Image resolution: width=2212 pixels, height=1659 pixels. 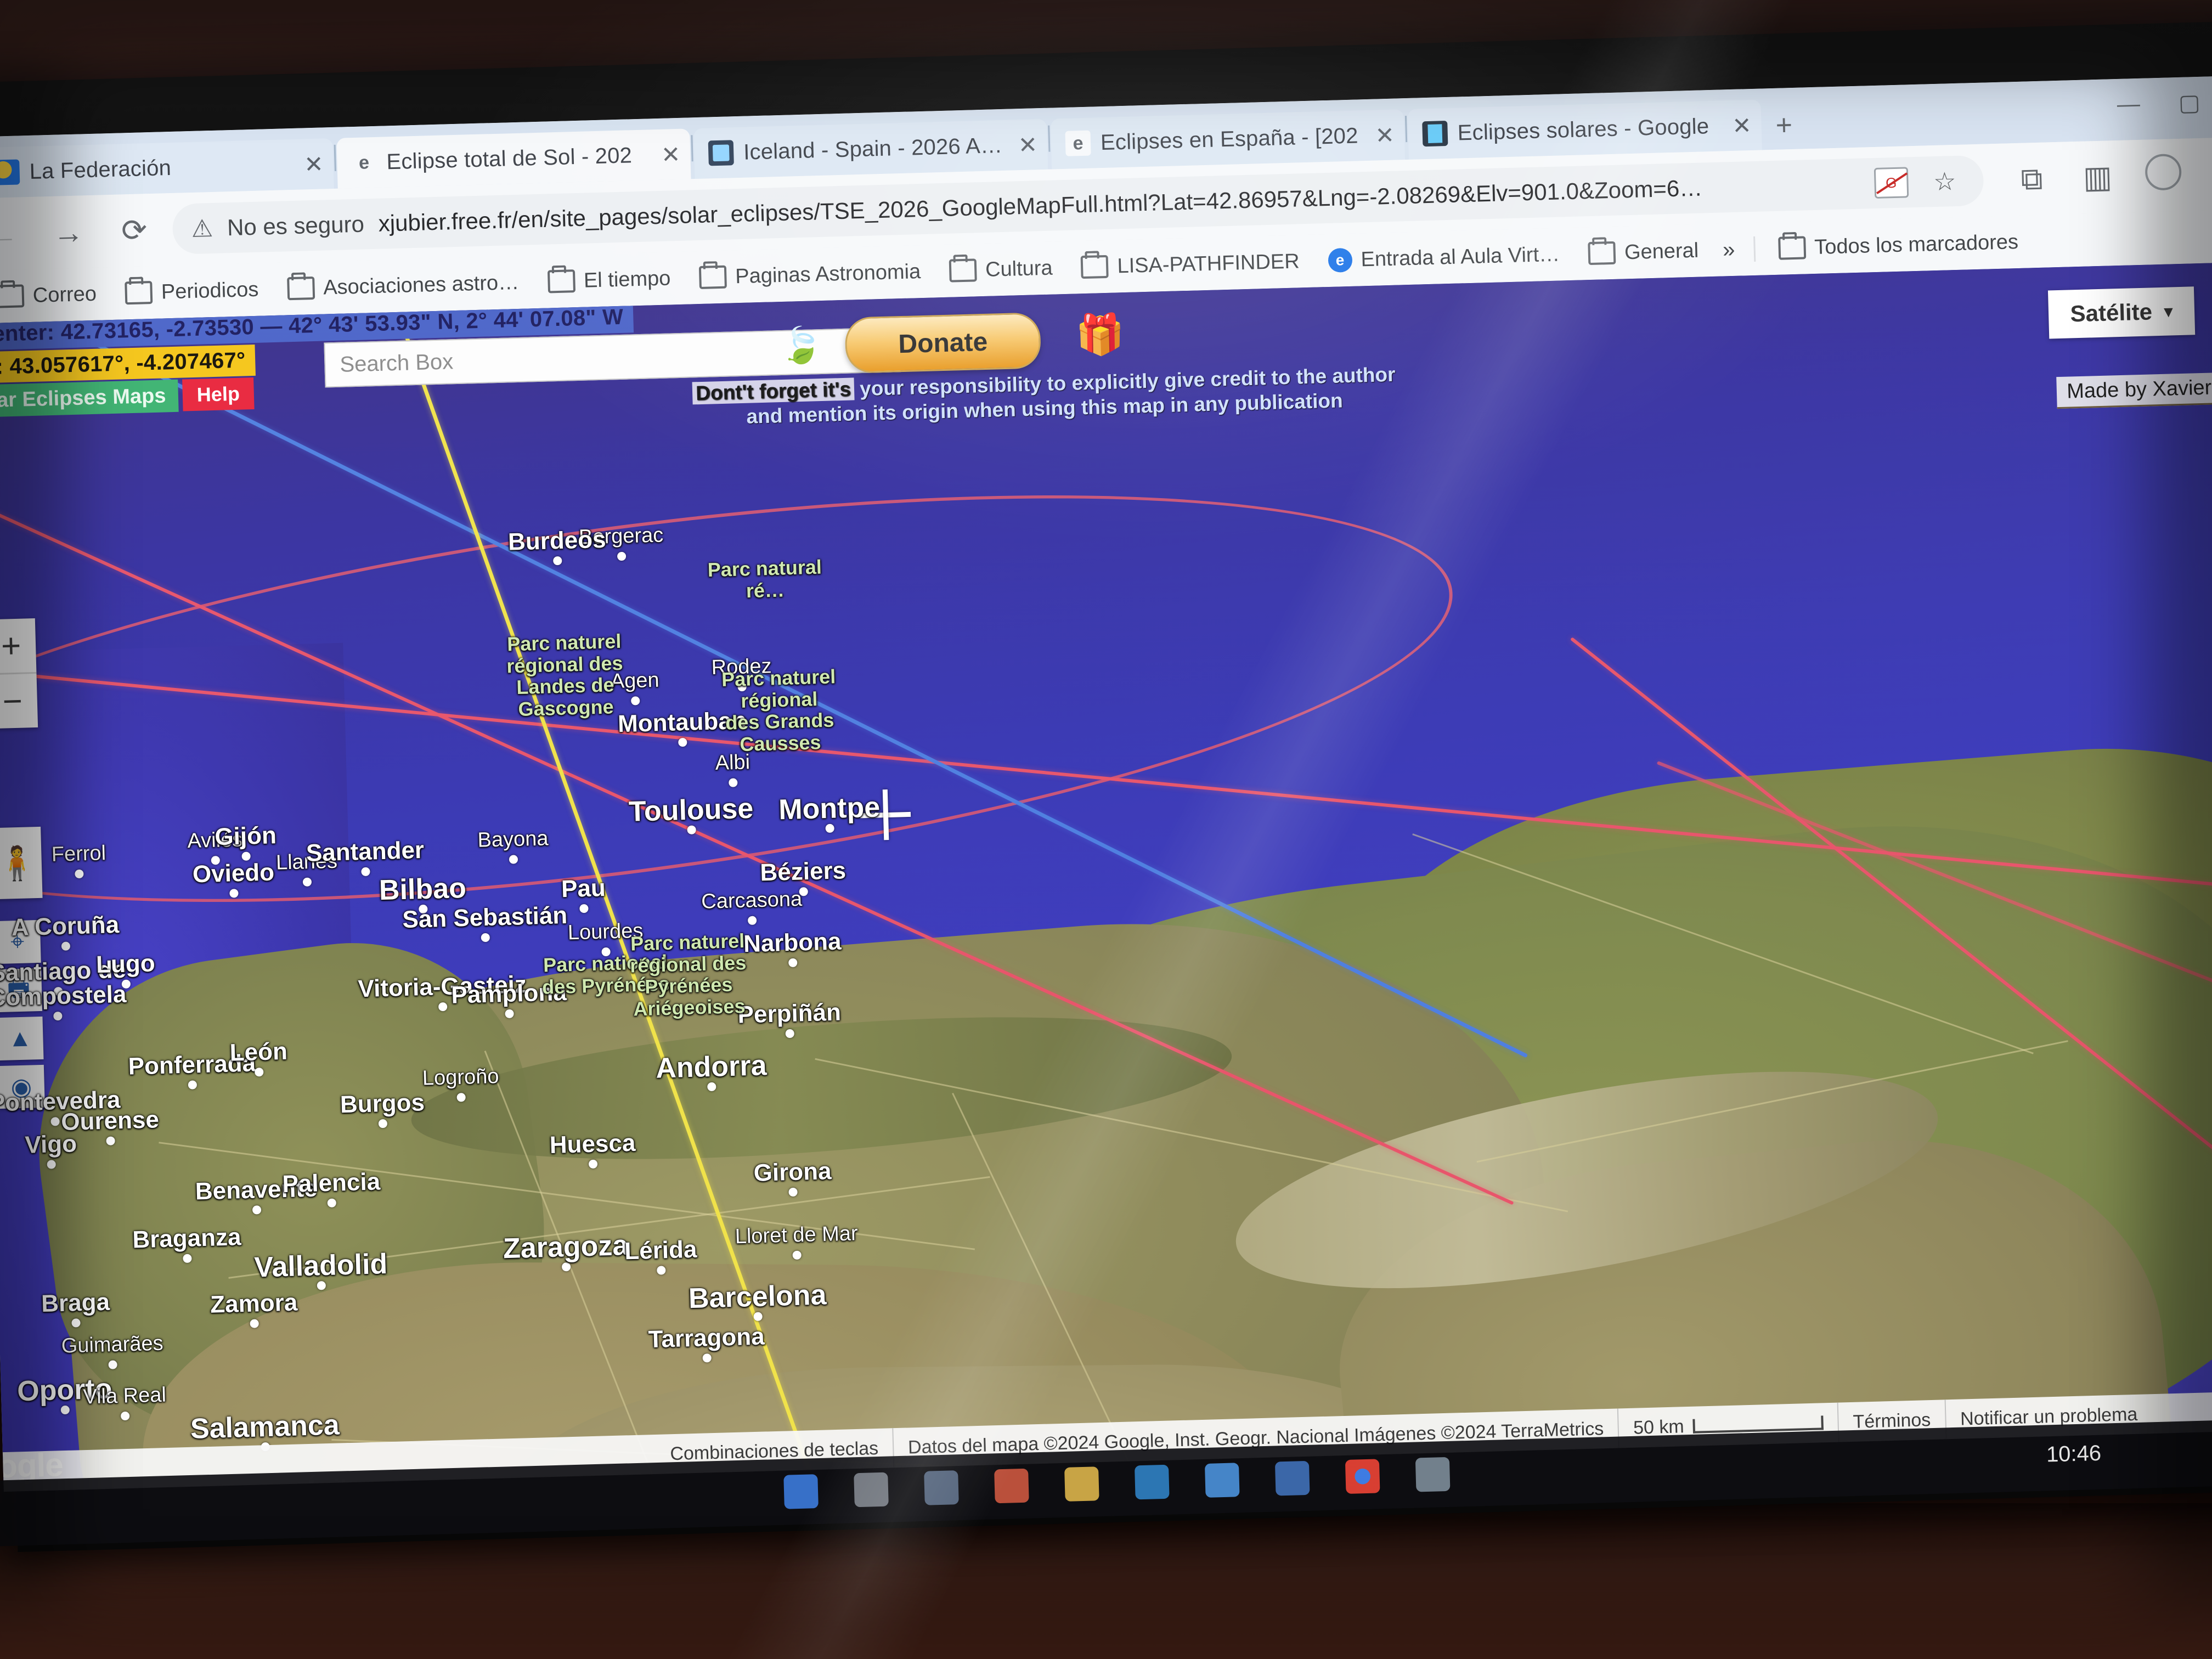 I want to click on new-tab-button: +, so click(x=1785, y=129).